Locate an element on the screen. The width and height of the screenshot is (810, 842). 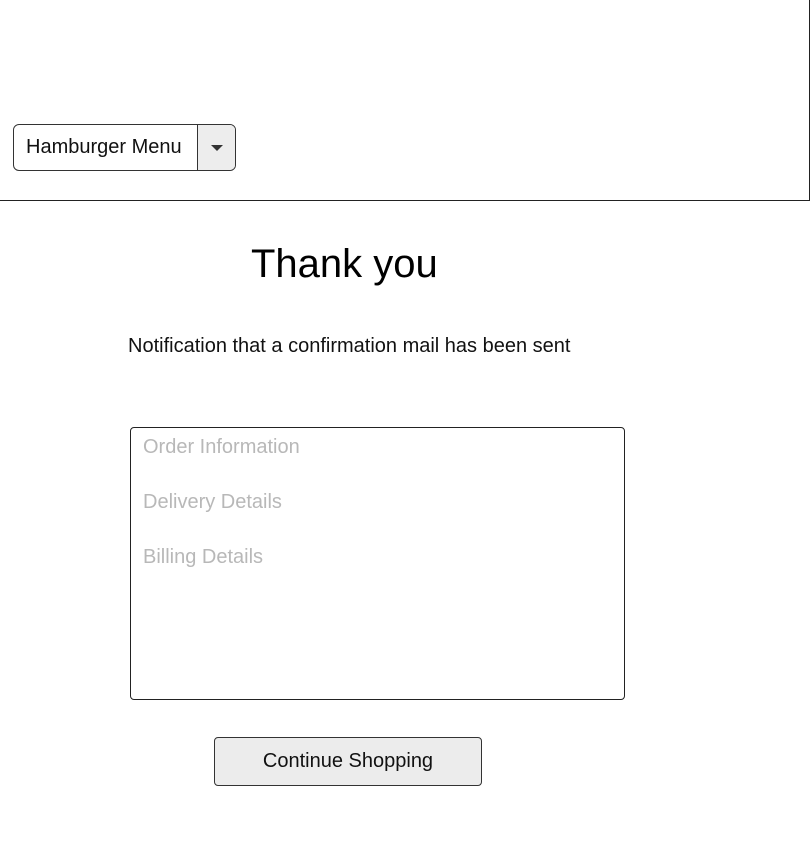
page-title: Thank you is located at coordinates (344, 264).